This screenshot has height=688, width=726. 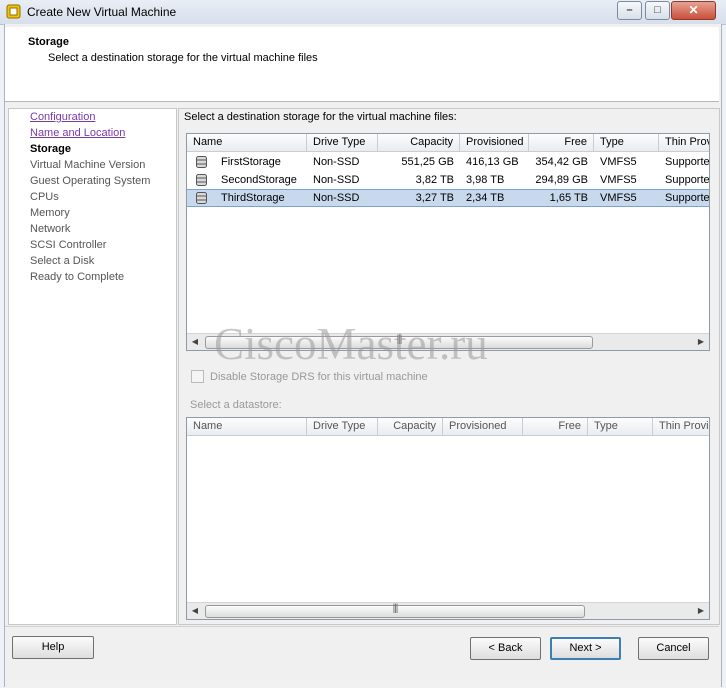 What do you see at coordinates (77, 133) in the screenshot?
I see `nav-step-name-and-location: Name and Location` at bounding box center [77, 133].